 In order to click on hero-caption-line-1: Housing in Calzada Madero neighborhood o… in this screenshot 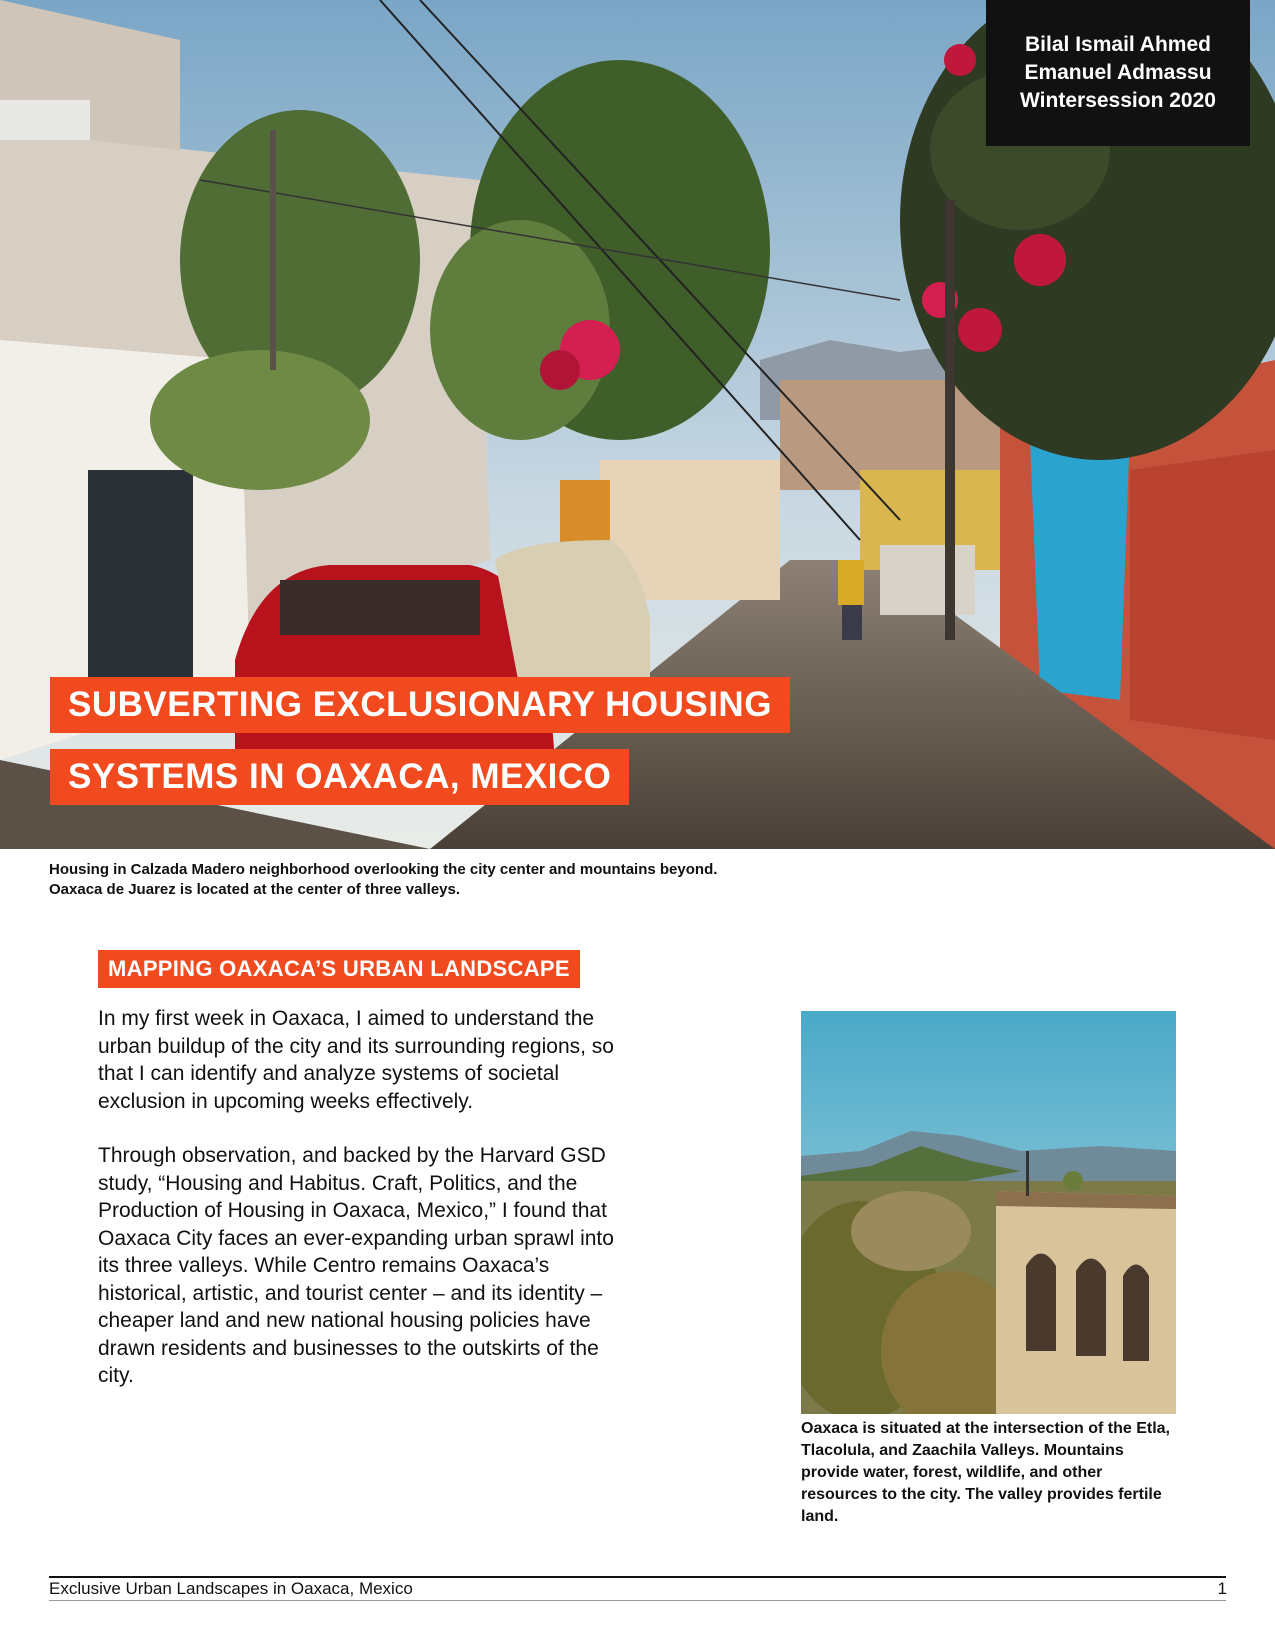, I will do `click(383, 869)`.